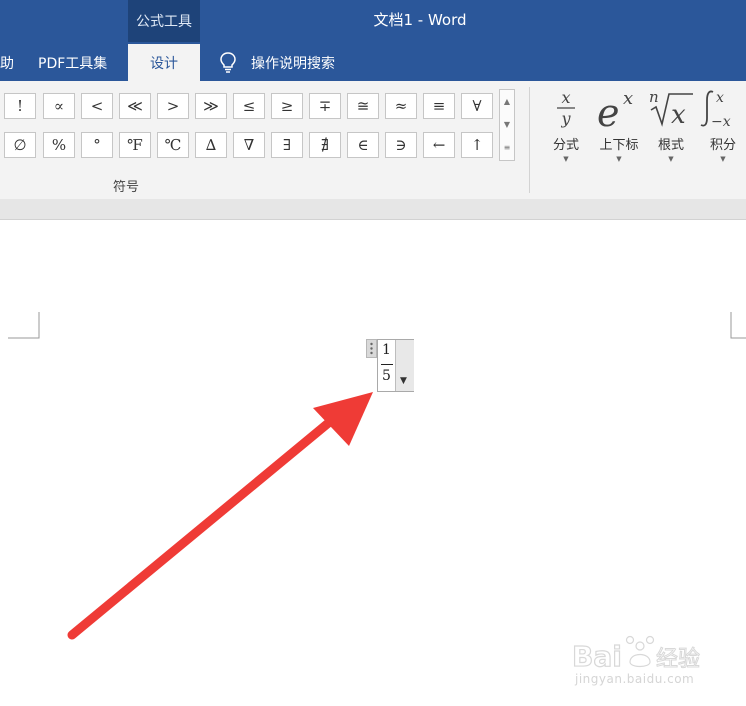 This screenshot has height=706, width=746. What do you see at coordinates (635, 679) in the screenshot?
I see `watermark-url: jingyan.baidu.com` at bounding box center [635, 679].